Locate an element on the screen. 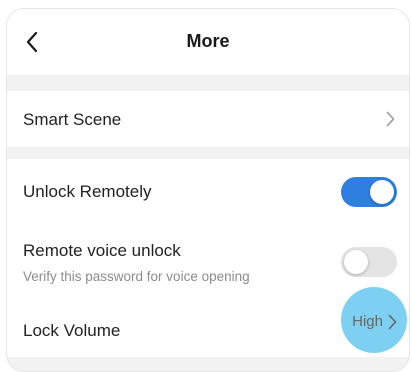  settings-group-scene: Smart Scene is located at coordinates (208, 119).